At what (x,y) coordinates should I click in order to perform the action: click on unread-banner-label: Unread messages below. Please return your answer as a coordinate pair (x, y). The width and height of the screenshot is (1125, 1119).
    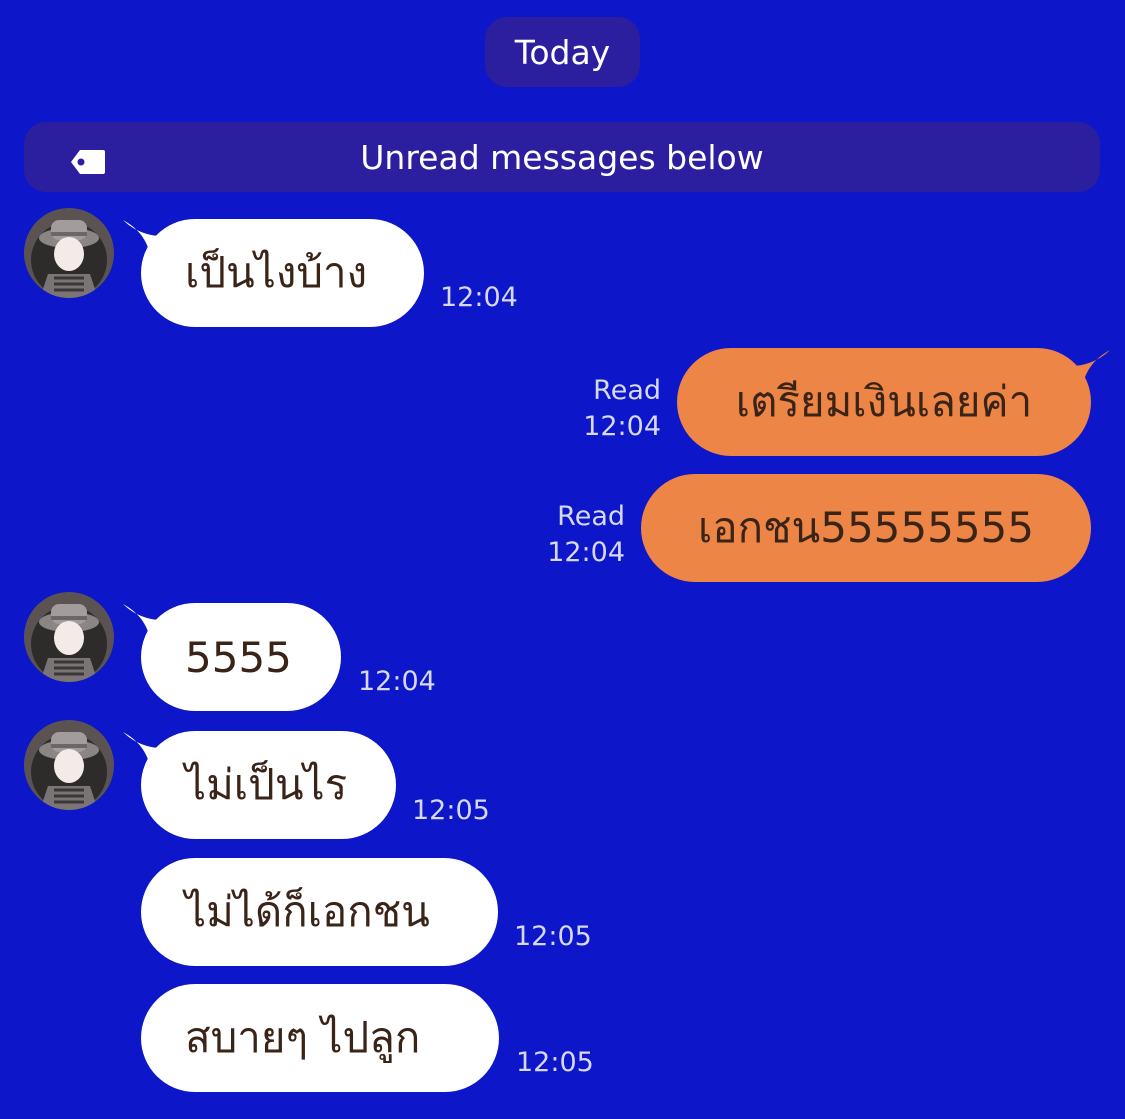
    Looking at the image, I should click on (562, 157).